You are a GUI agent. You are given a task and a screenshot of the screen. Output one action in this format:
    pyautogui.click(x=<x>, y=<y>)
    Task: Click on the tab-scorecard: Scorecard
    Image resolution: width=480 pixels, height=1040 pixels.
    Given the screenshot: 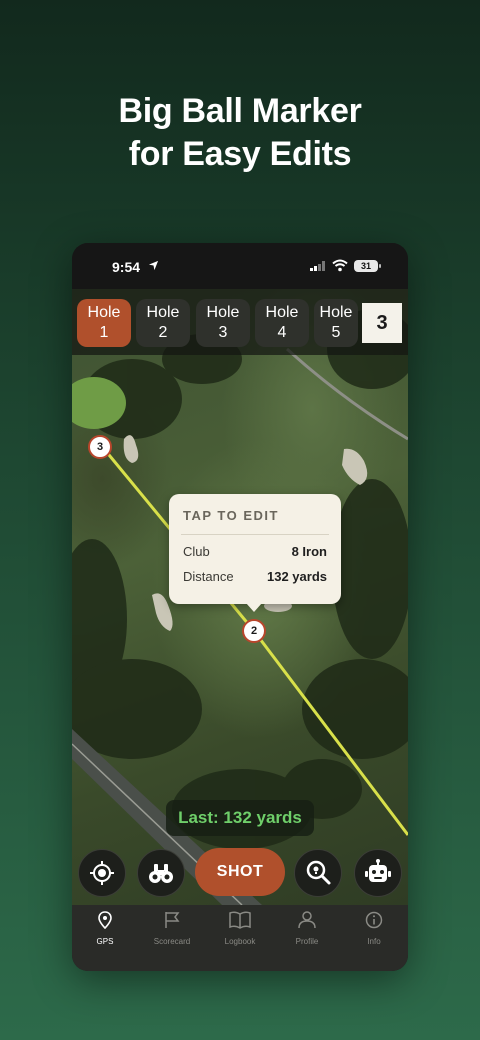 What is the action you would take?
    pyautogui.click(x=172, y=928)
    